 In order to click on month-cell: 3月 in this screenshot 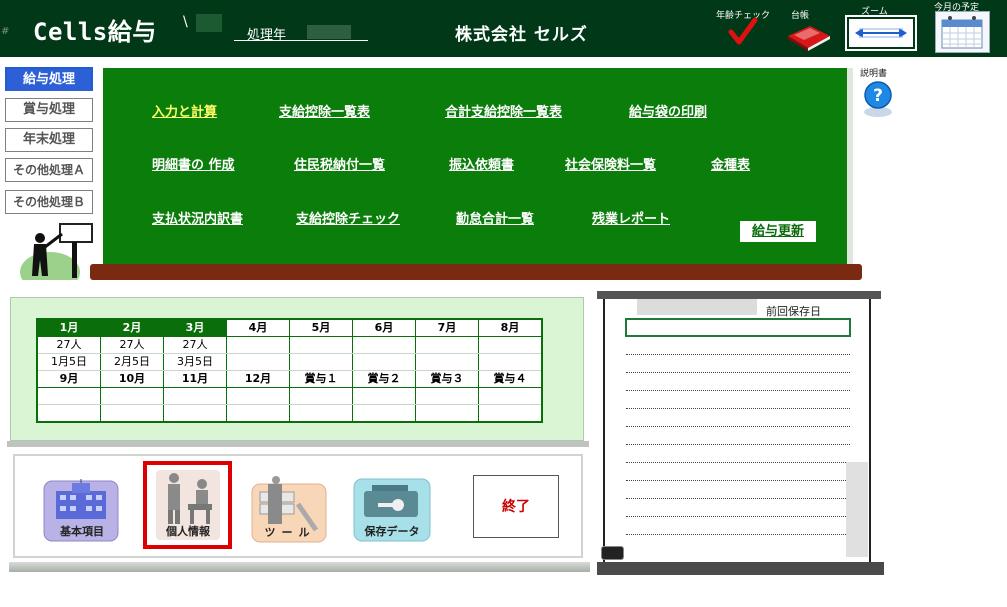, I will do `click(195, 327)`.